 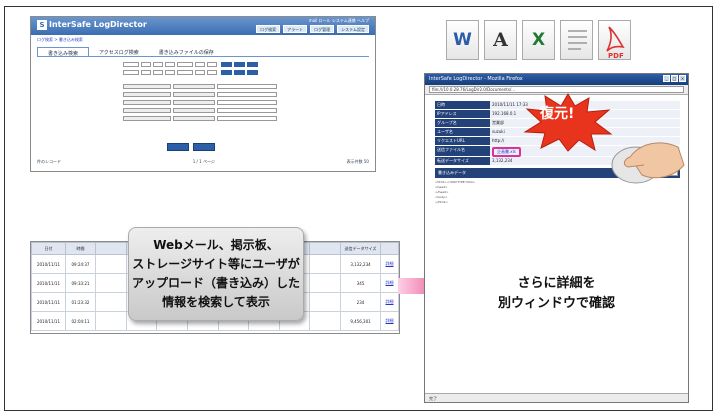 What do you see at coordinates (313, 20) in the screenshot?
I see `header-link-mail: mail` at bounding box center [313, 20].